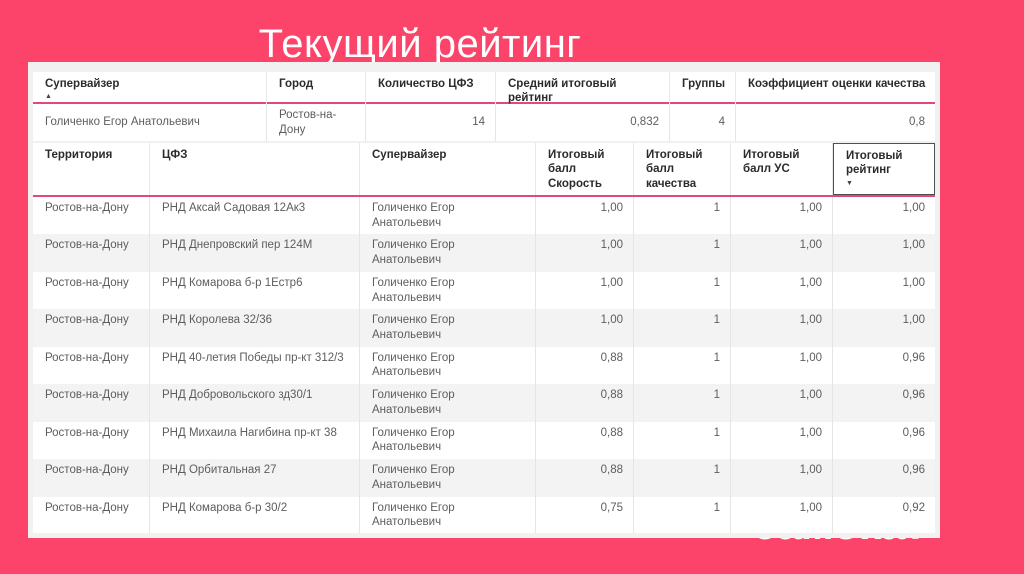  I want to click on column-header-quality_coeff: Коэффициент оценки качества, so click(835, 90).